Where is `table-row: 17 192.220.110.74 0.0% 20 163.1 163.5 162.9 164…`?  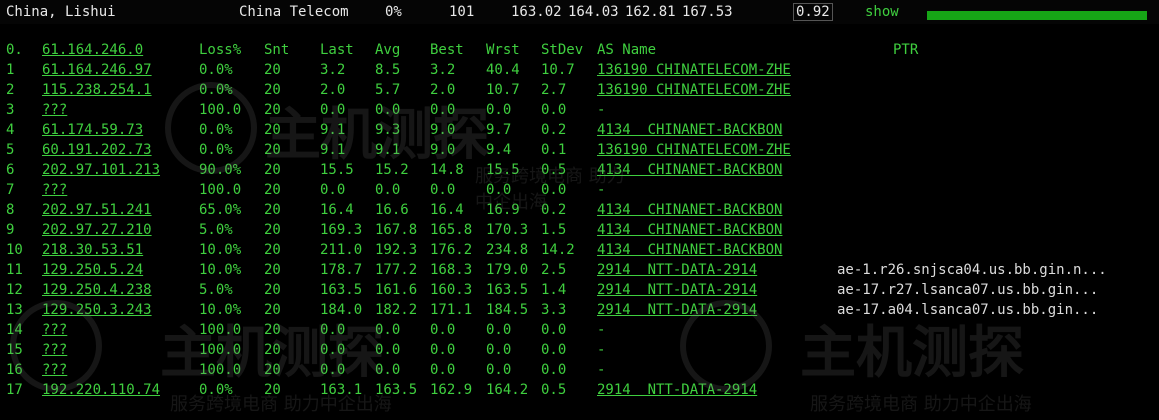
table-row: 17 192.220.110.74 0.0% 20 163.1 163.5 162.9 164… is located at coordinates (579, 392).